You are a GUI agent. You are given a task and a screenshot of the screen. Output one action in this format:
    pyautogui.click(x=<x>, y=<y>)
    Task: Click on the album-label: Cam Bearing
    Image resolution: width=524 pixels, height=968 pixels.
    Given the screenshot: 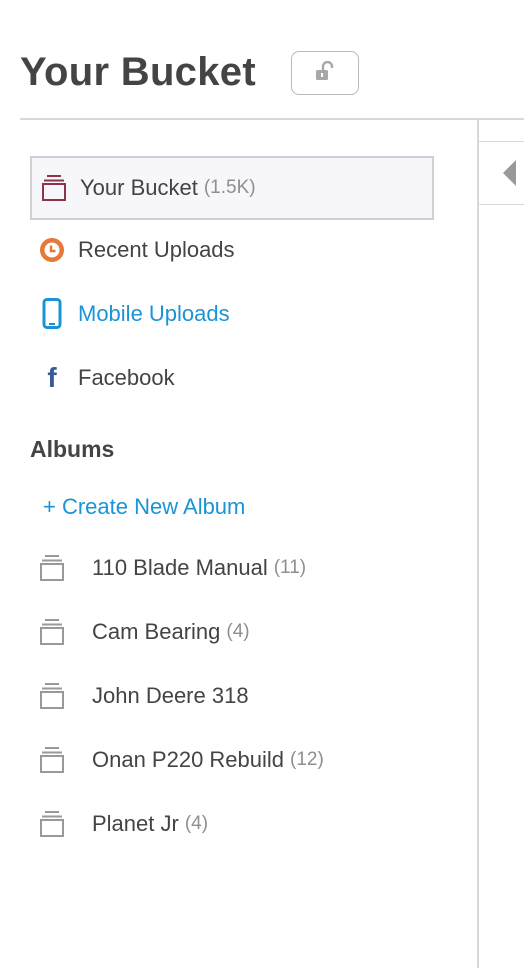 What is the action you would take?
    pyautogui.click(x=156, y=631)
    